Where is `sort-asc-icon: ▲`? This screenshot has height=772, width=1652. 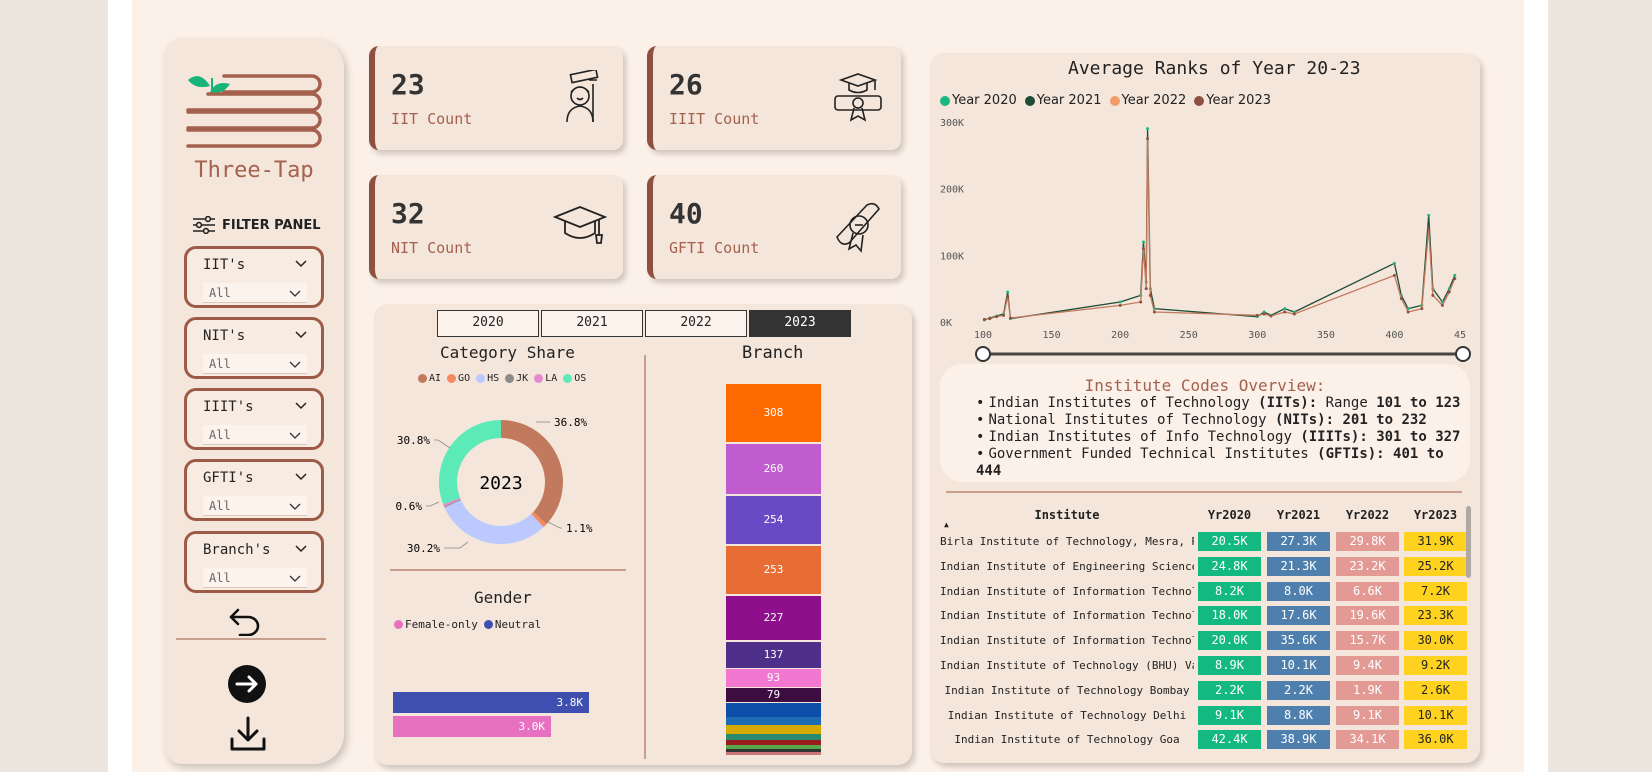 sort-asc-icon: ▲ is located at coordinates (946, 524).